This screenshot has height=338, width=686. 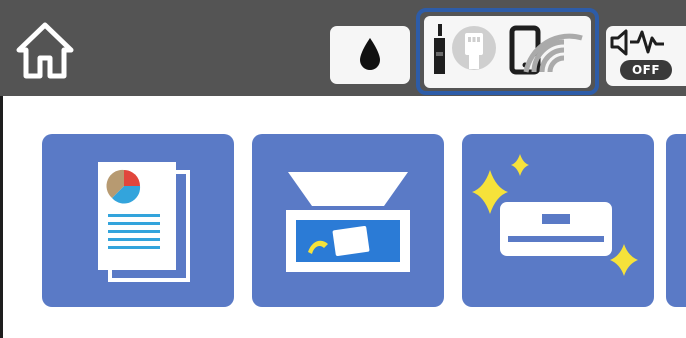 What do you see at coordinates (637, 42) in the screenshot?
I see `speaker-icon` at bounding box center [637, 42].